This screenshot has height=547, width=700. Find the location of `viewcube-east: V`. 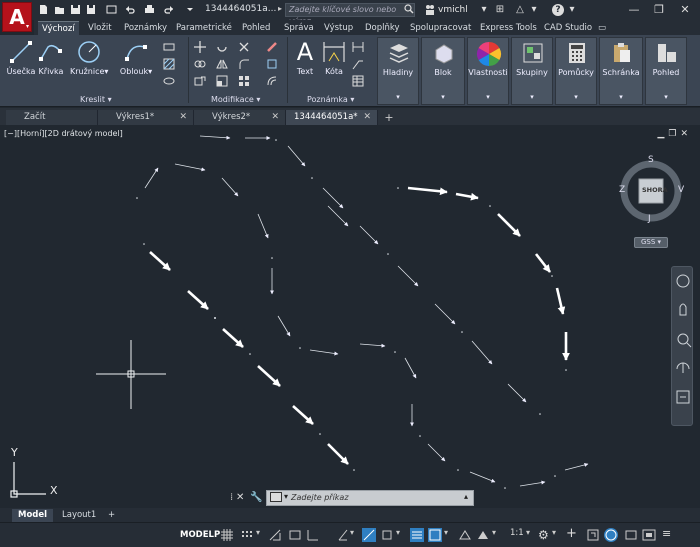

viewcube-east: V is located at coordinates (681, 190).